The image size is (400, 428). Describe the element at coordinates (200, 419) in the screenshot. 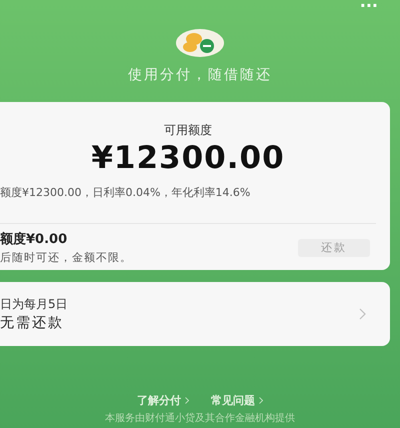

I see `service-notice: 本服务由财付通小贷及其合作金融机构提供` at that location.